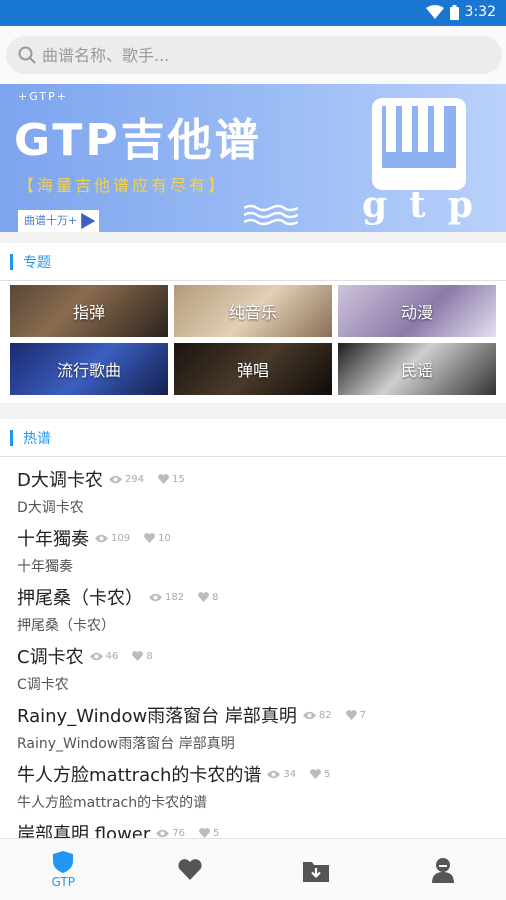 Image resolution: width=506 pixels, height=900 pixels. I want to click on topic-label: 流行歌曲, so click(88, 370).